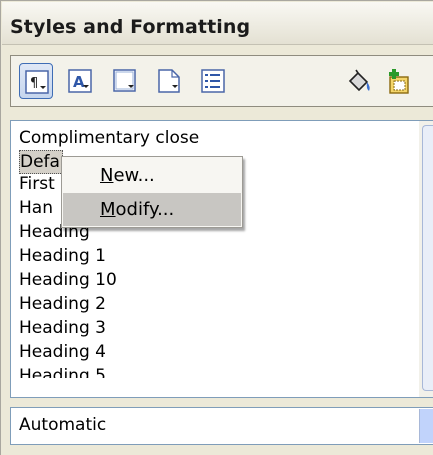  I want to click on panel-title: Styles and Formatting, so click(130, 27).